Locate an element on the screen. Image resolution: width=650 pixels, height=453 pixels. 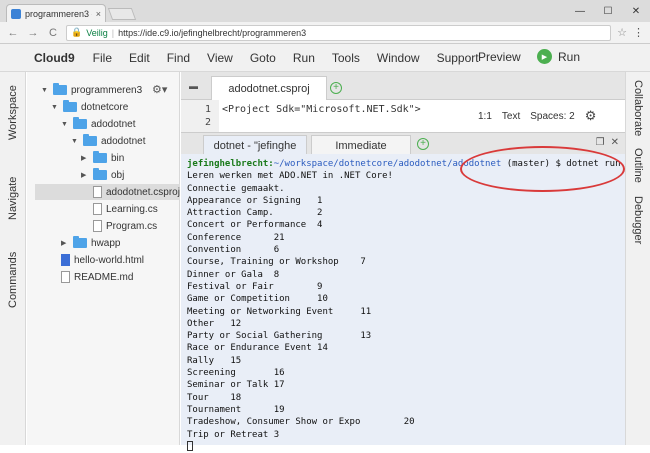
tree-item-obj: ▶ obj is located at coordinates (102, 175).